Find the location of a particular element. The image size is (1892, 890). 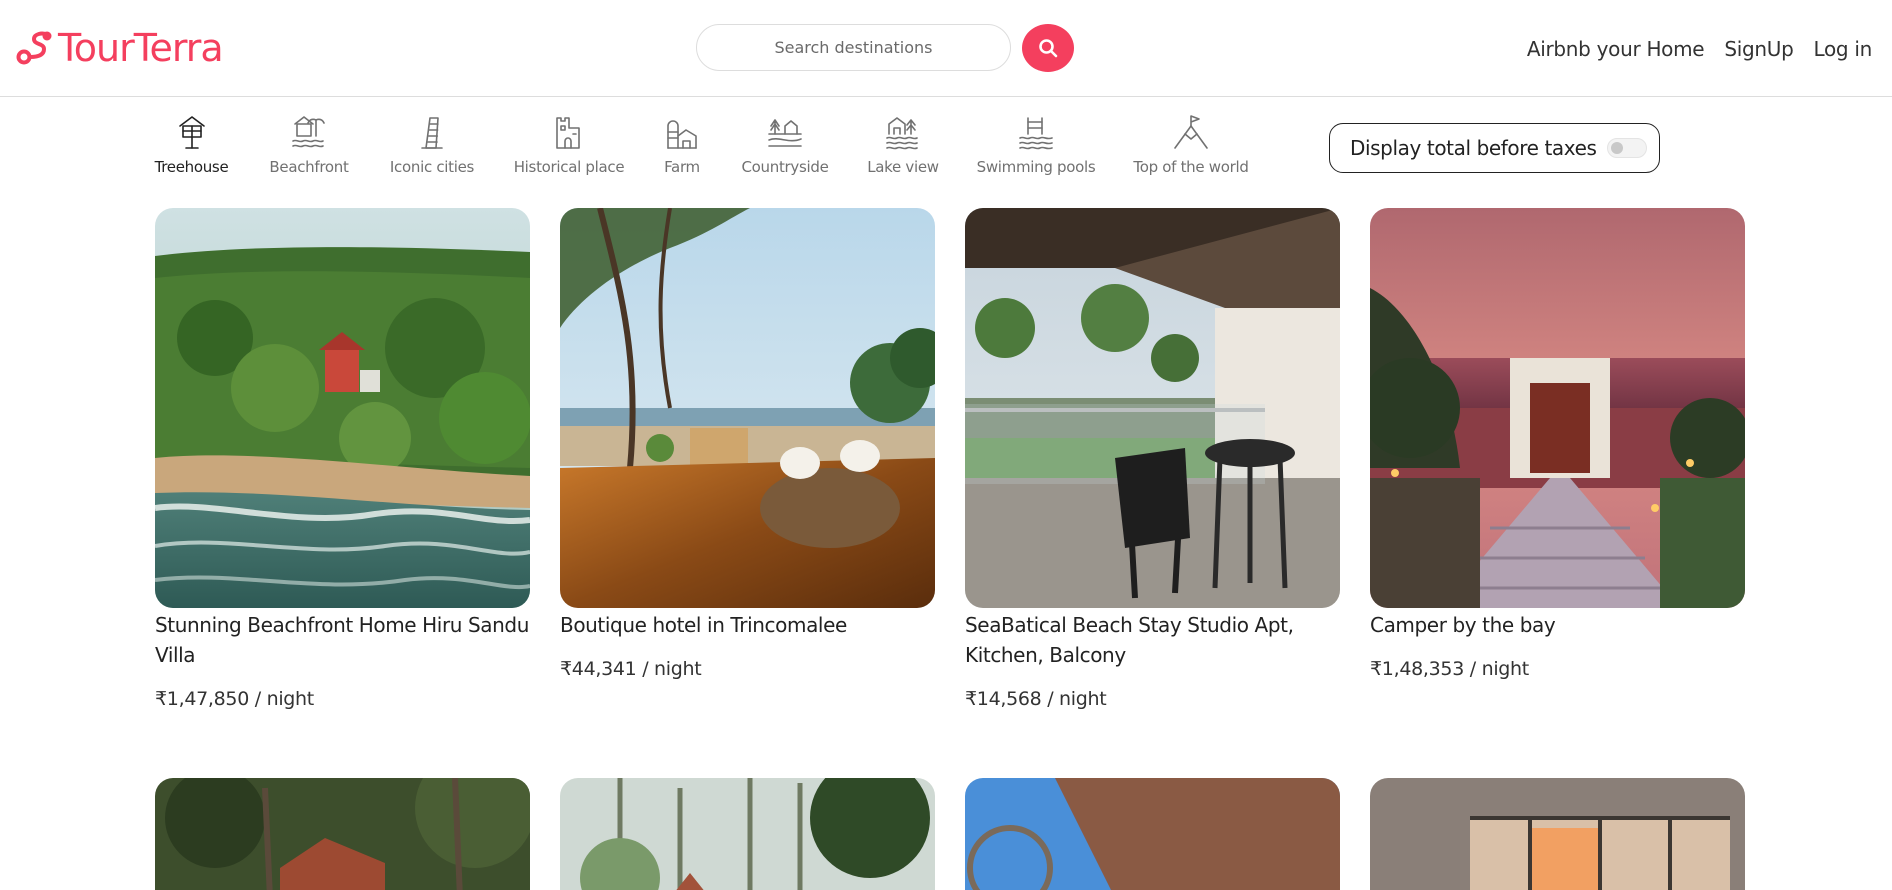

search-input is located at coordinates (853, 47).